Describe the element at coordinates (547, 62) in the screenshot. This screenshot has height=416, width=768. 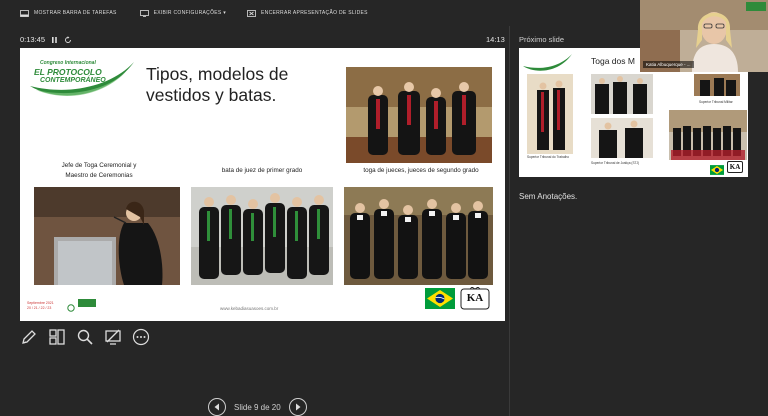
I see `thumb-logo-icon` at that location.